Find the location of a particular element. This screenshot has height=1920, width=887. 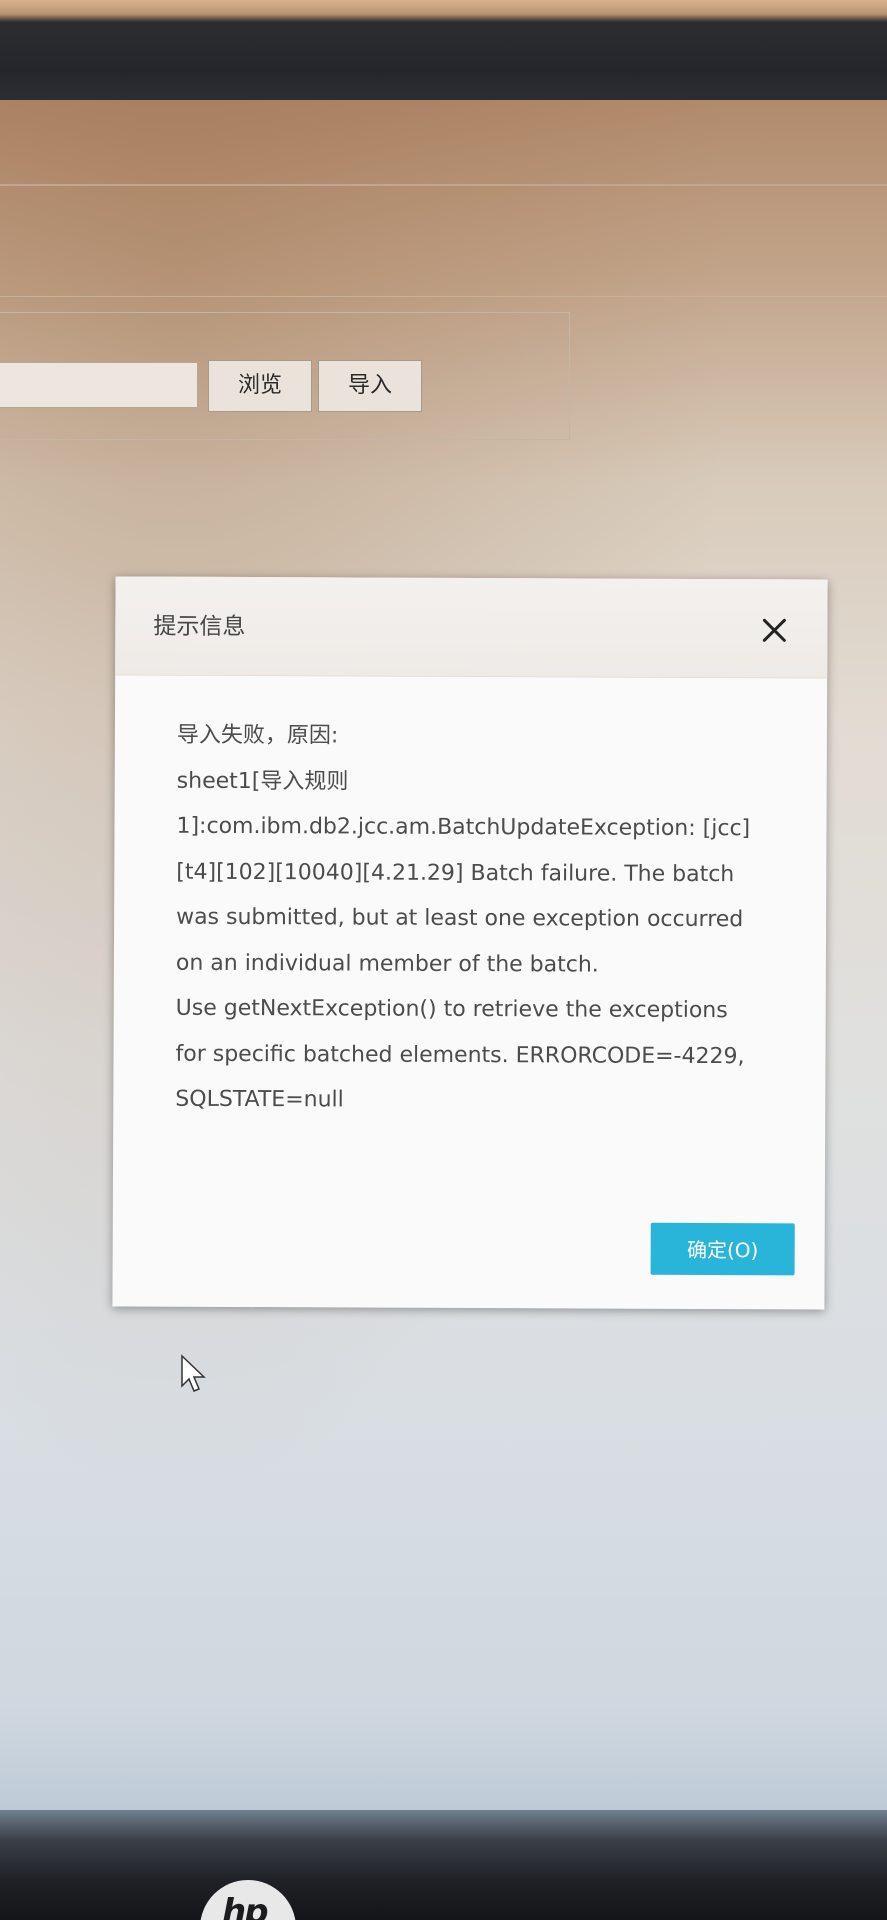

hp-logo-text: hp is located at coordinates (245, 1906).